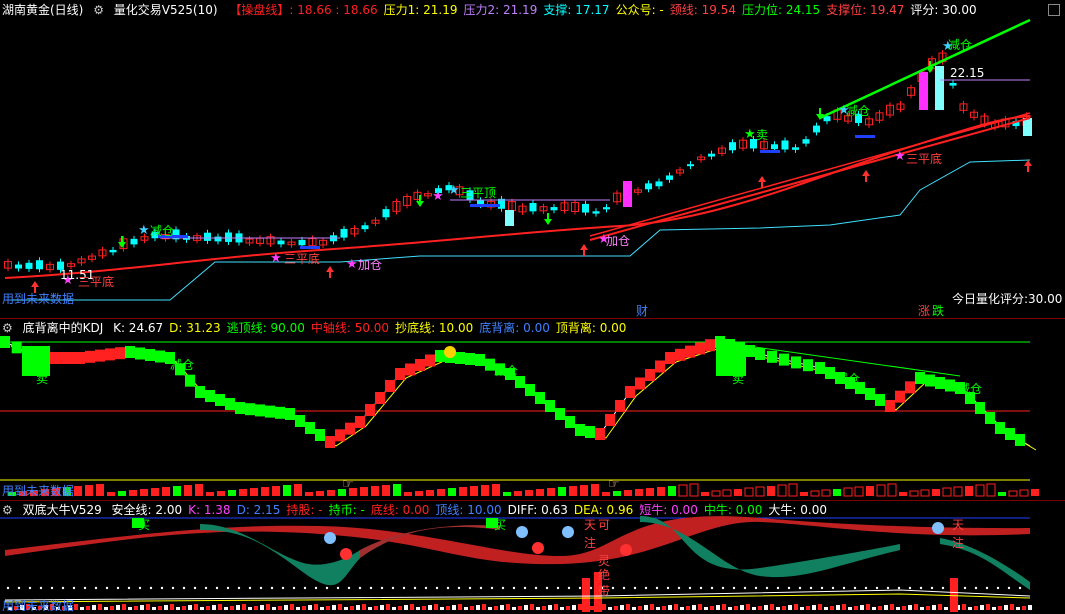 The image size is (1065, 614). Describe the element at coordinates (738, 379) in the screenshot. I see `kdj-signal-label: 卖` at that location.